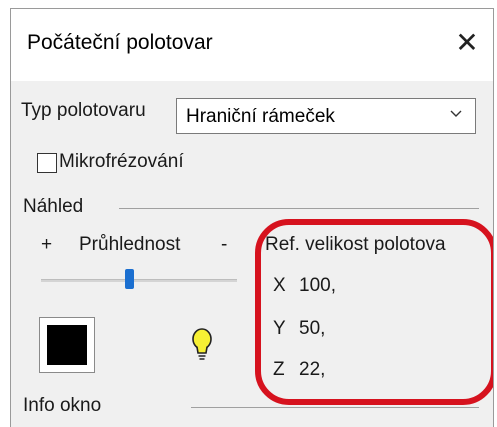 This screenshot has width=497, height=427. Describe the element at coordinates (47, 163) in the screenshot. I see `microfrezovani-checkbox` at that location.